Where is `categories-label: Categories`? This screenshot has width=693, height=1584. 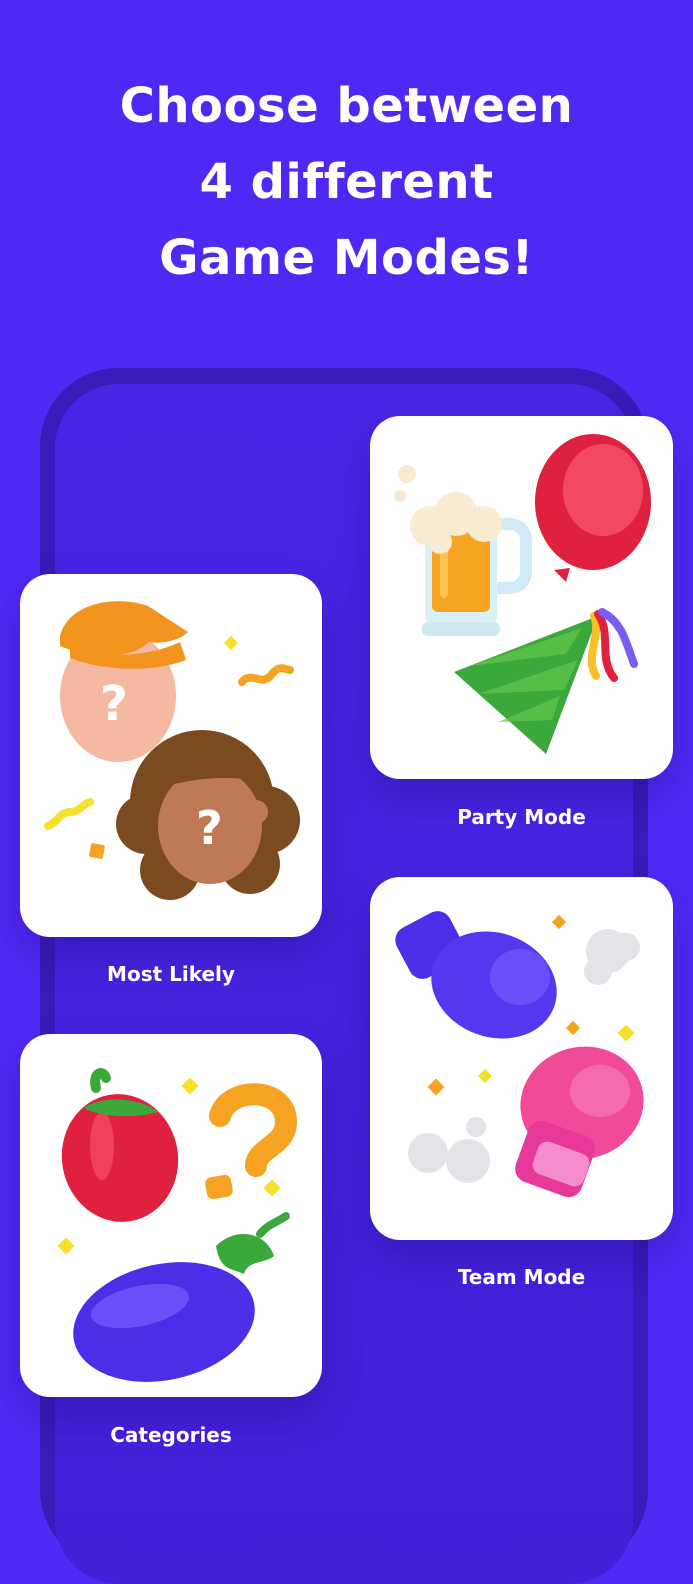 categories-label: Categories is located at coordinates (171, 1435).